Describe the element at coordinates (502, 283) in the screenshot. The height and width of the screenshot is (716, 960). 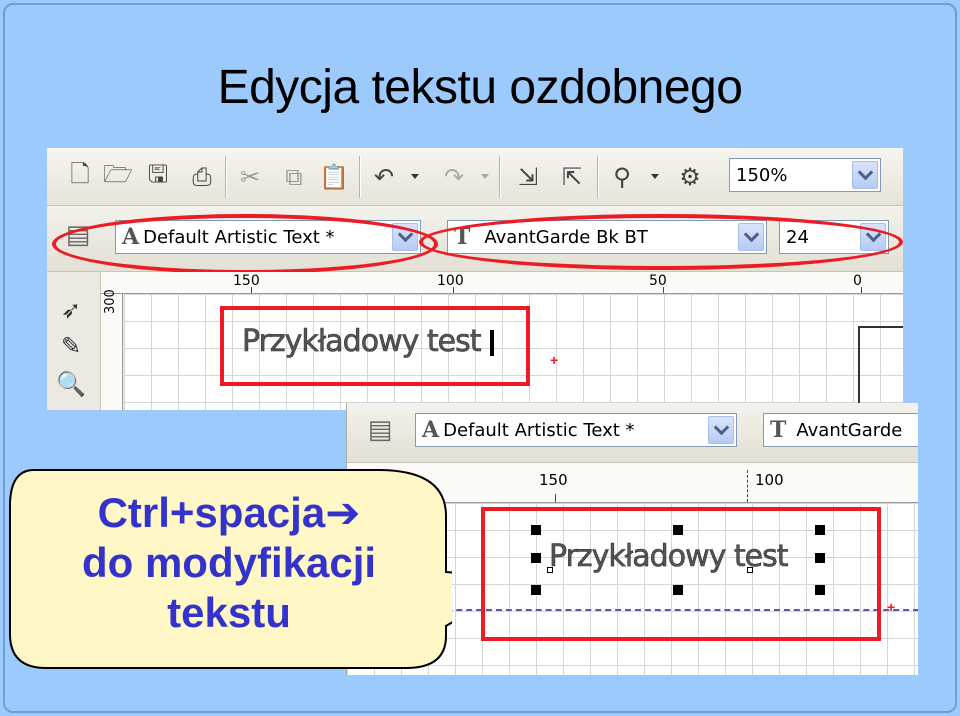
I see `horizontal-ruler: 150 100 50 0` at that location.